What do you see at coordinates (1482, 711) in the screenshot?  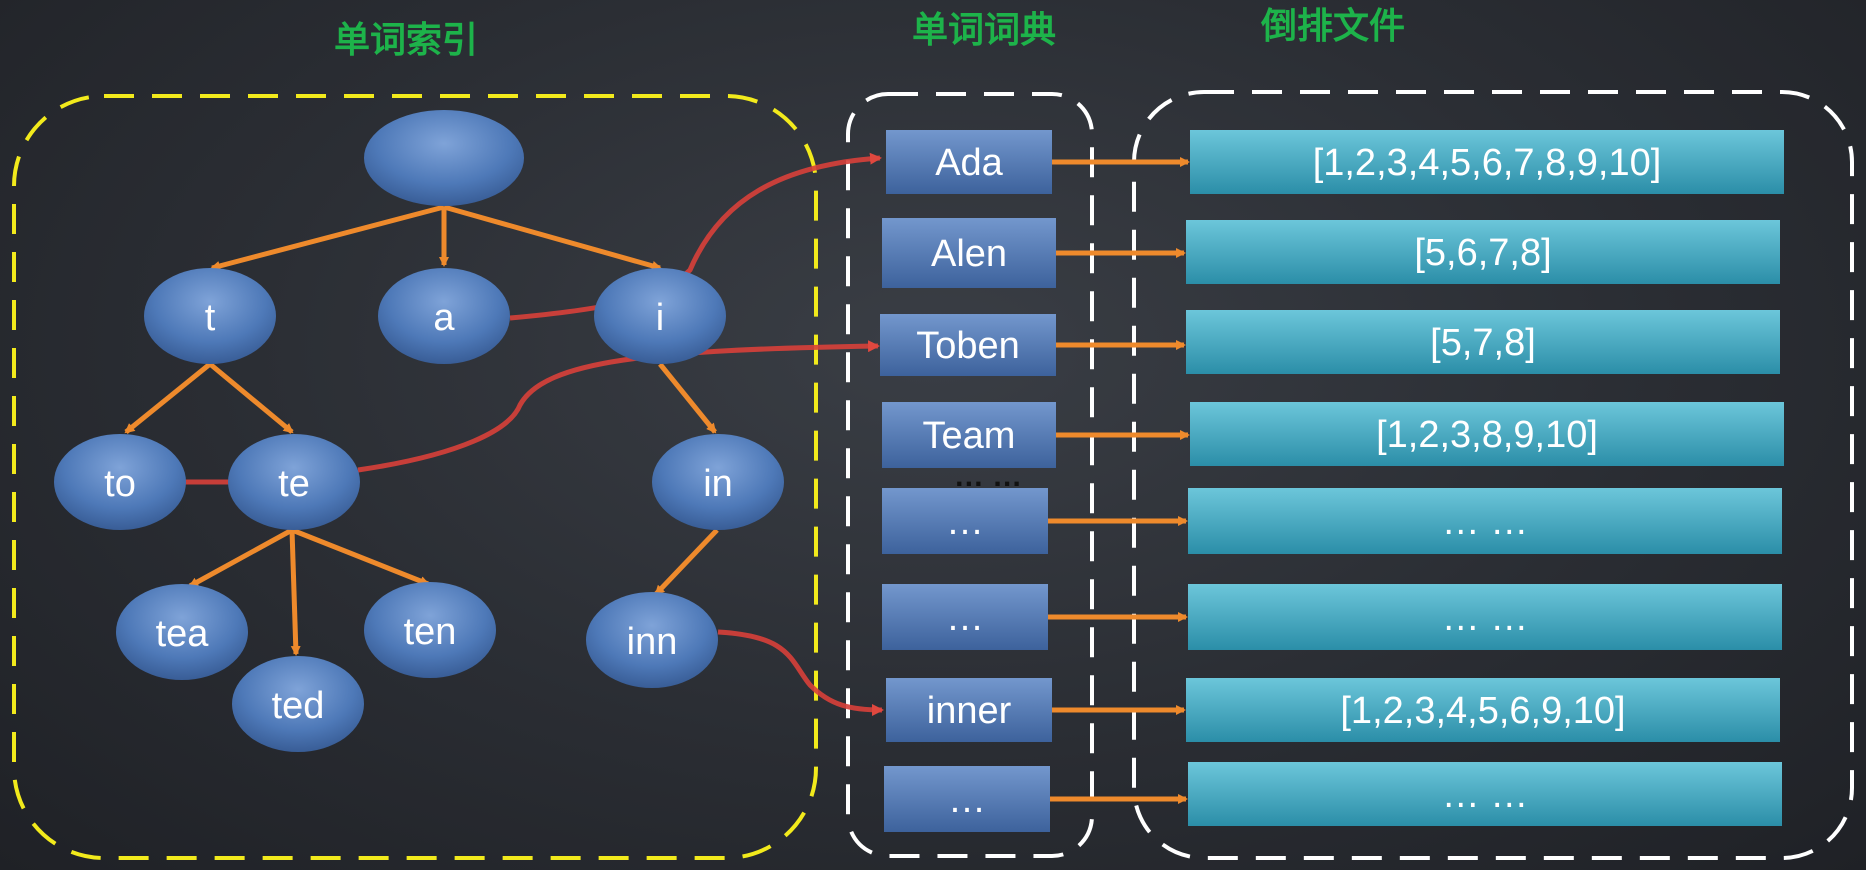 I see `posting-list-label: [1,2,3,4,5,6,9,10]` at bounding box center [1482, 711].